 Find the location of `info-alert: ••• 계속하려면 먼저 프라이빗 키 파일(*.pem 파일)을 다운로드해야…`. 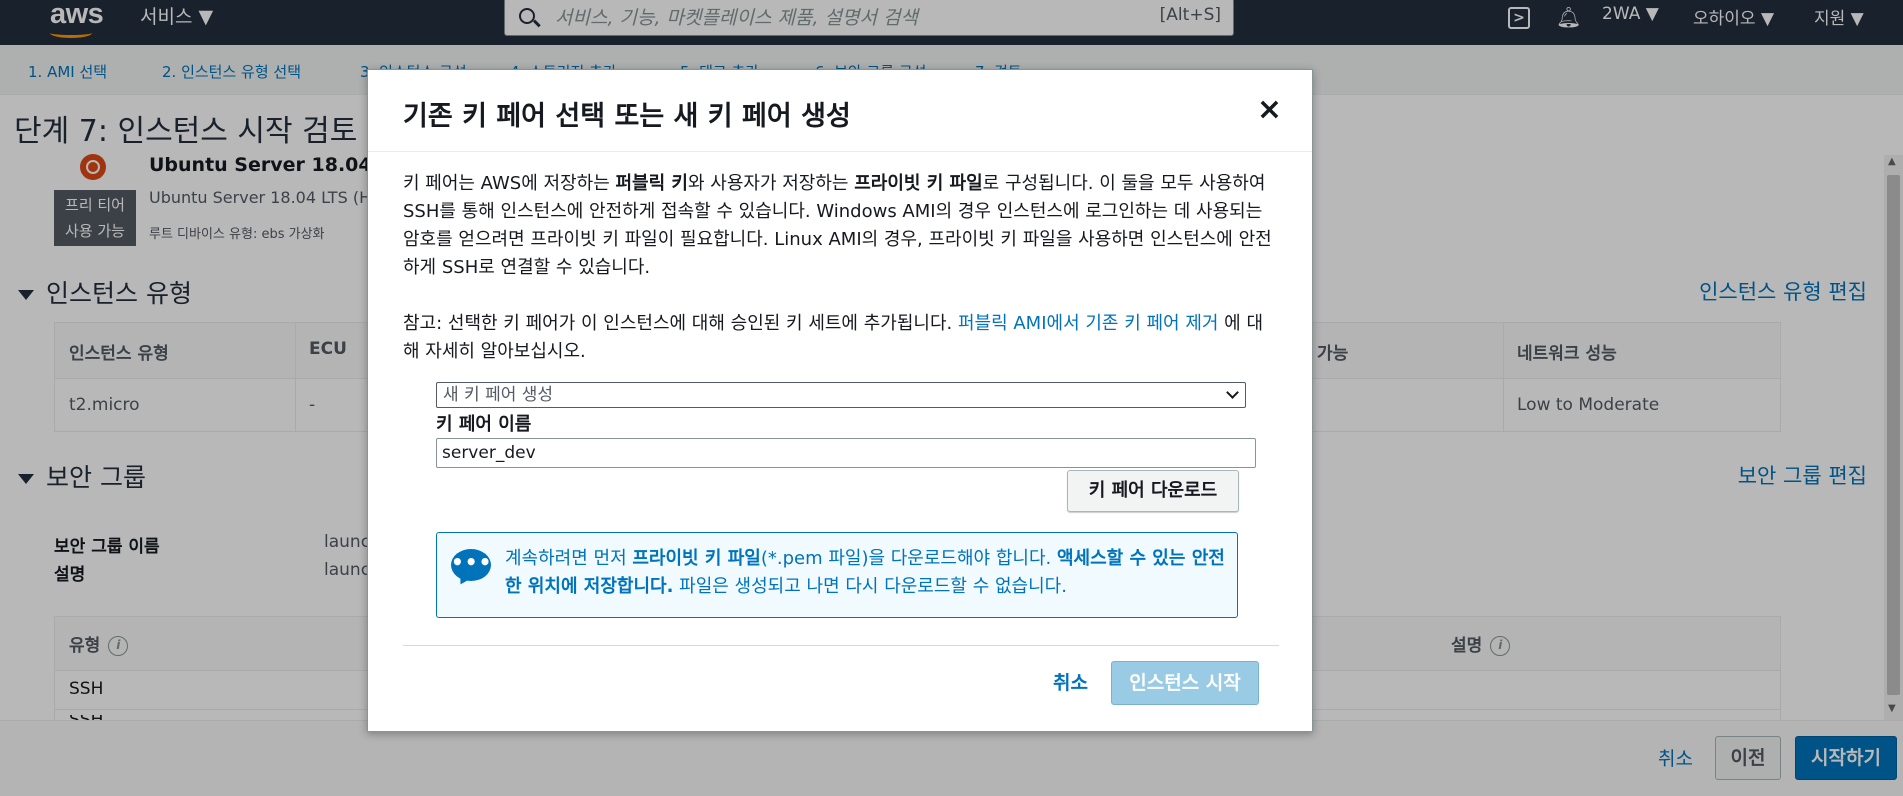

info-alert: ••• 계속하려면 먼저 프라이빗 키 파일(*.pem 파일)을 다운로드해야… is located at coordinates (837, 575).